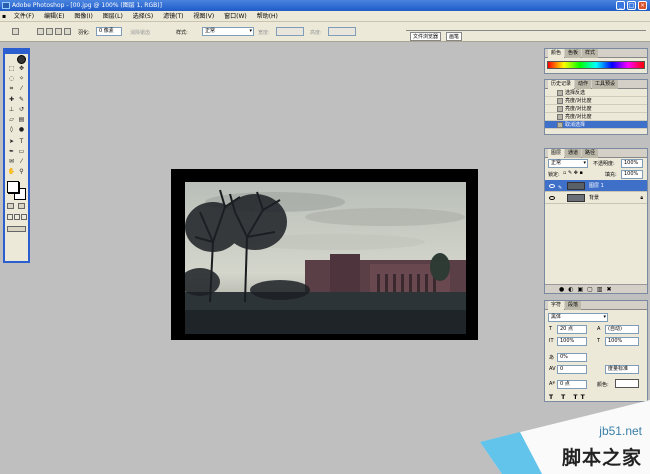 The height and width of the screenshot is (474, 650). Describe the element at coordinates (556, 305) in the screenshot. I see `tab-character: 字符` at that location.